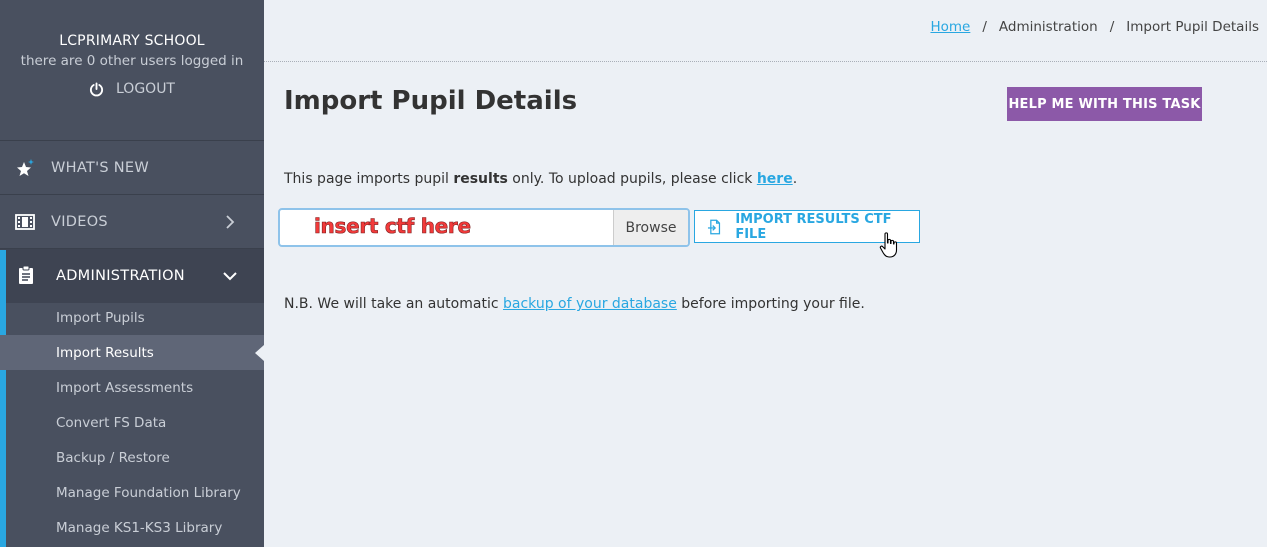  Describe the element at coordinates (26, 274) in the screenshot. I see `clipboard-icon` at that location.